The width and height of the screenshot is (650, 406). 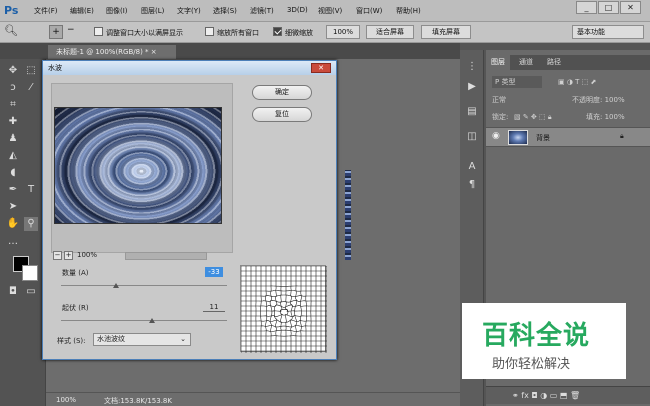 I want to click on dodge-tool-icon: ◖, so click(x=13, y=173).